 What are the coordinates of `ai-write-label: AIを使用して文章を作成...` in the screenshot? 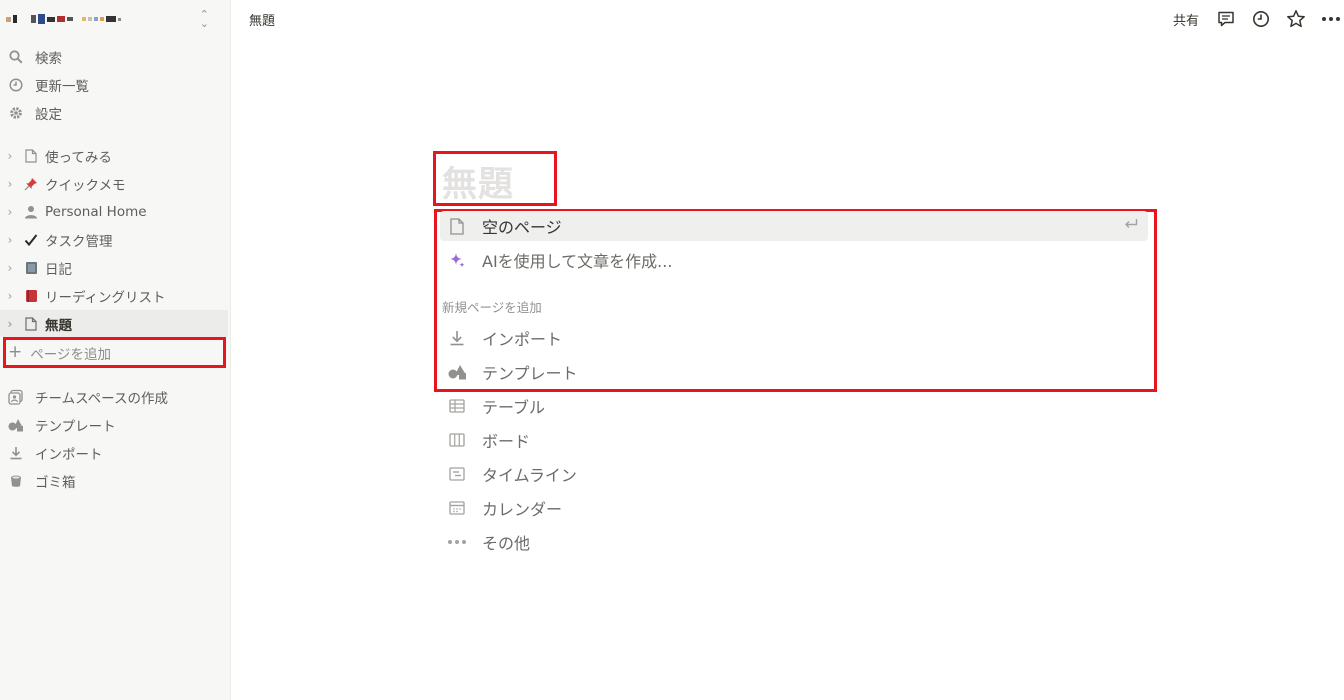 It's located at (577, 261).